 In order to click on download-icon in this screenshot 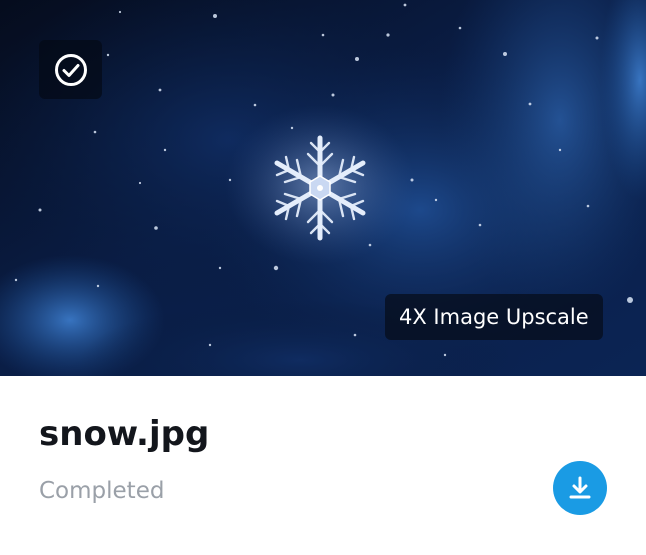, I will do `click(580, 487)`.